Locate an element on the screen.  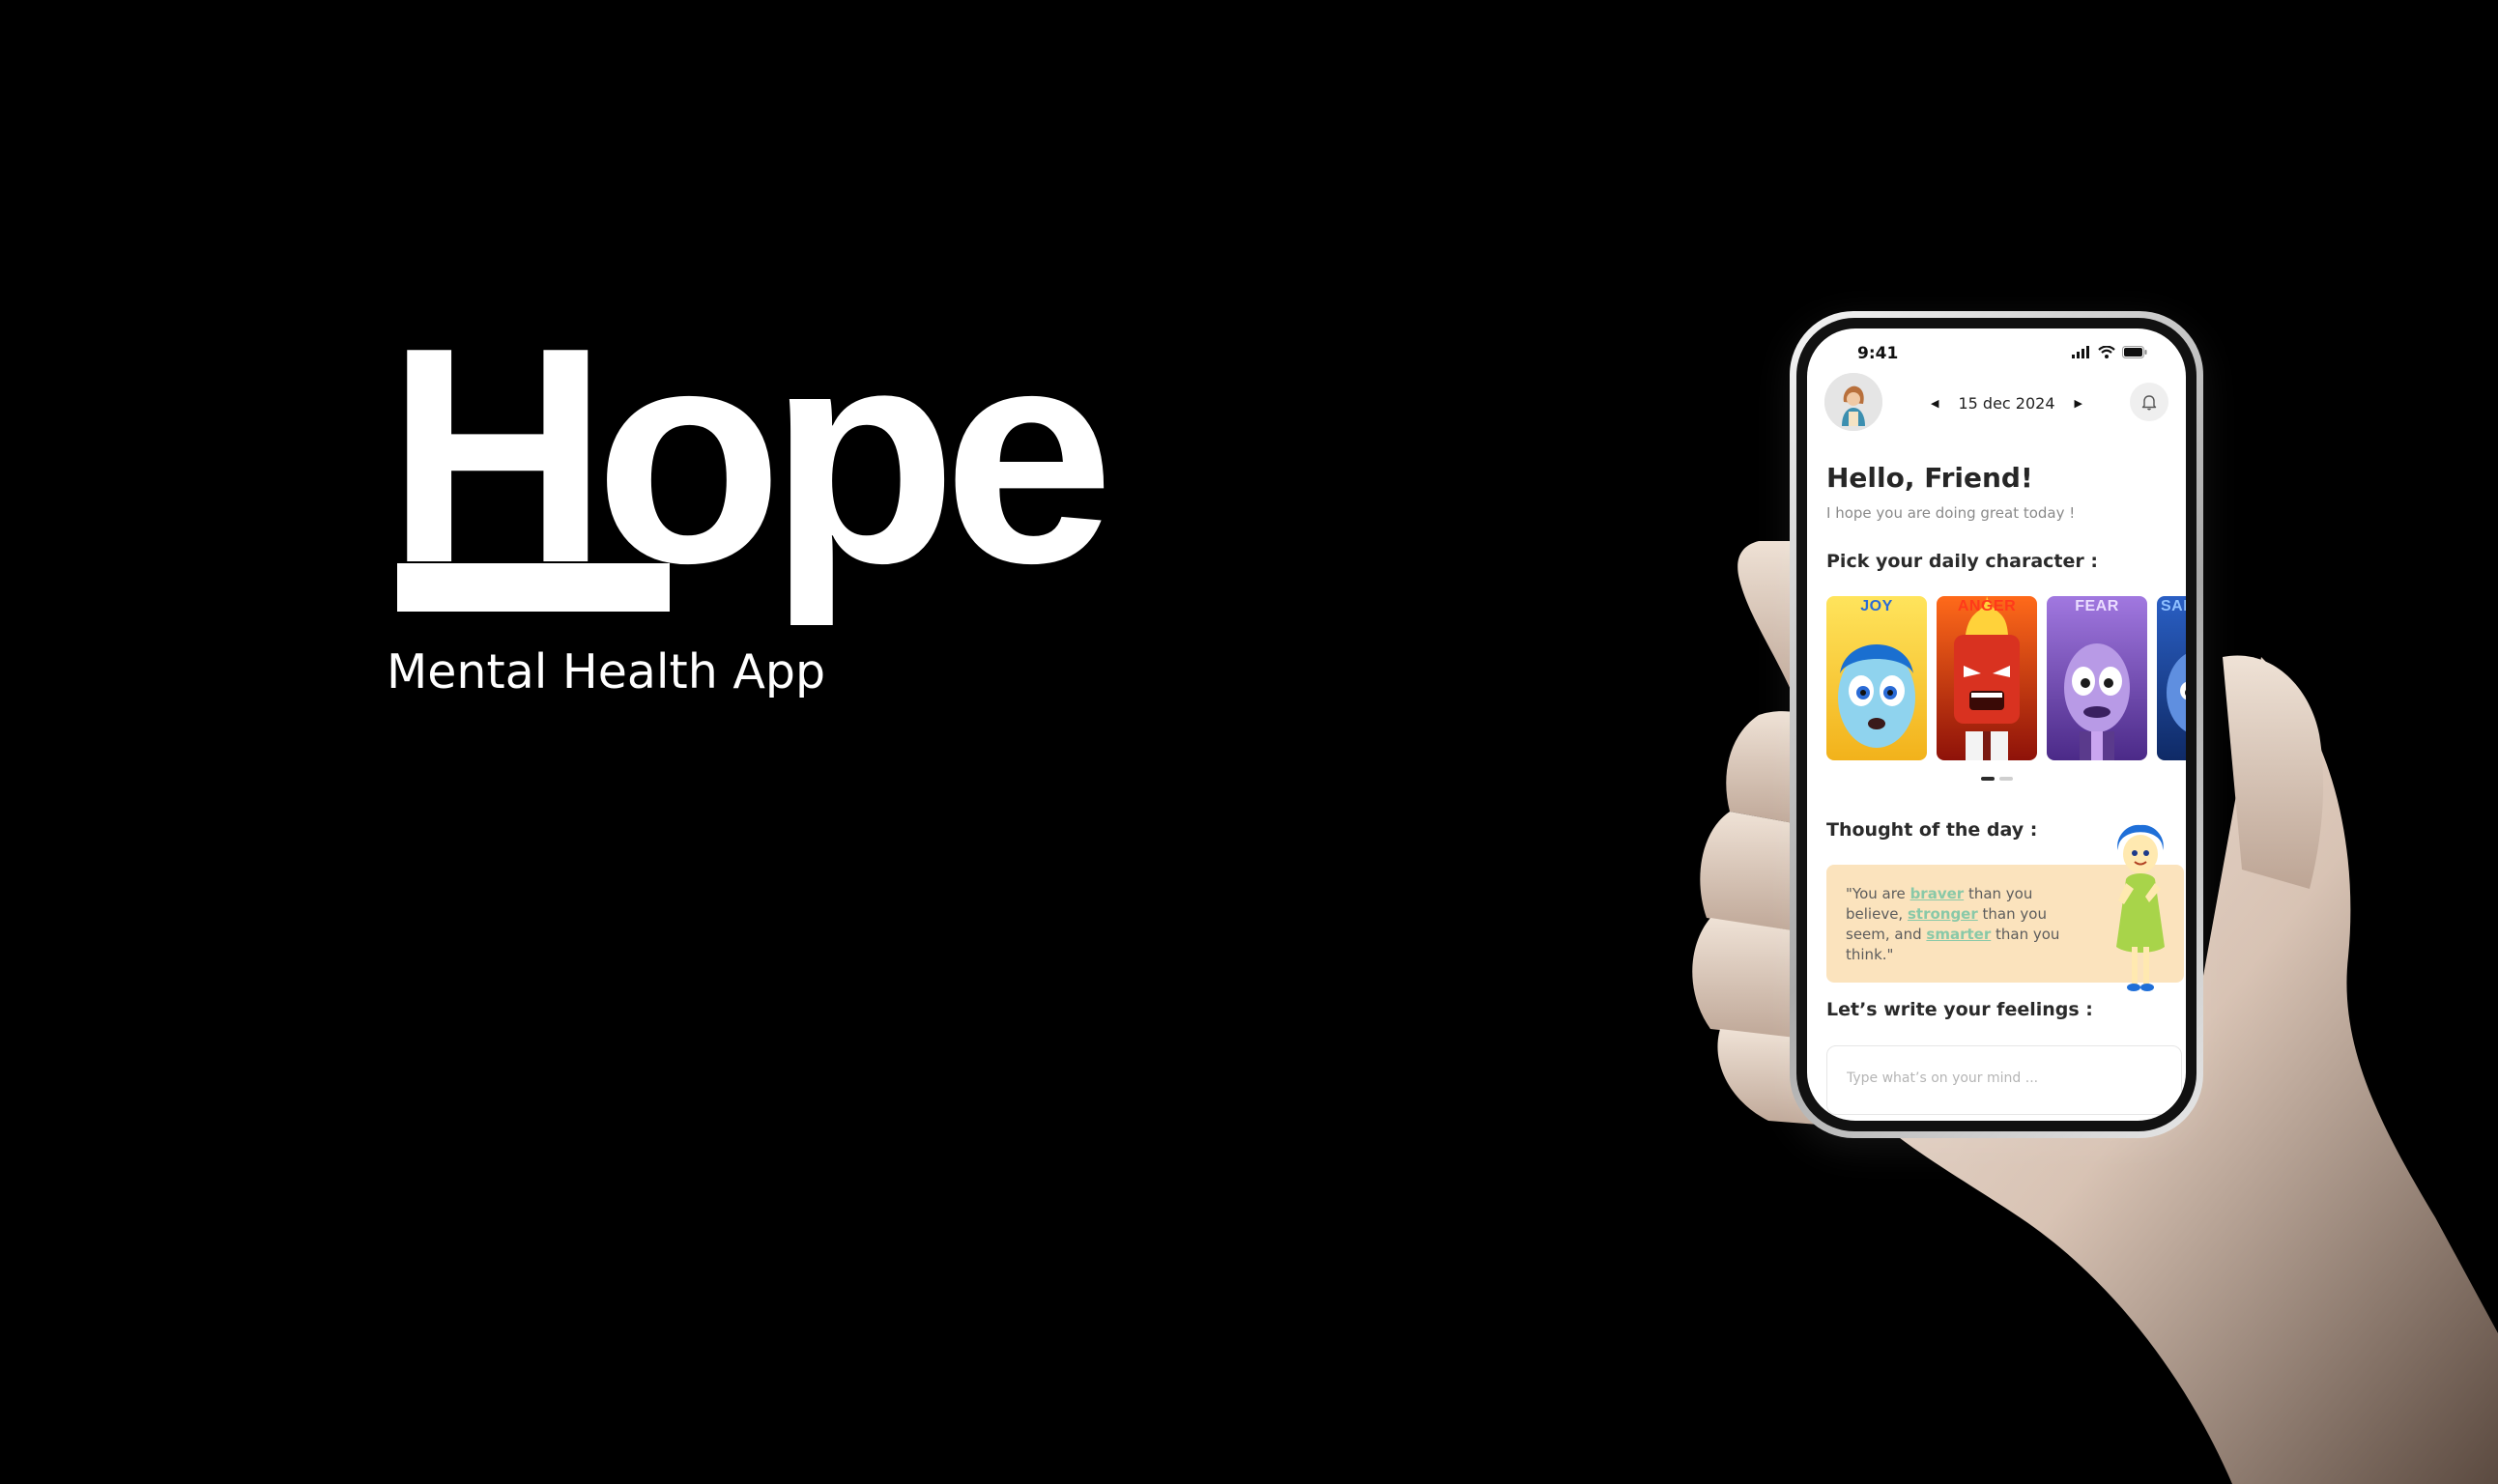
quote-text: "You are is located at coordinates (1878, 894).